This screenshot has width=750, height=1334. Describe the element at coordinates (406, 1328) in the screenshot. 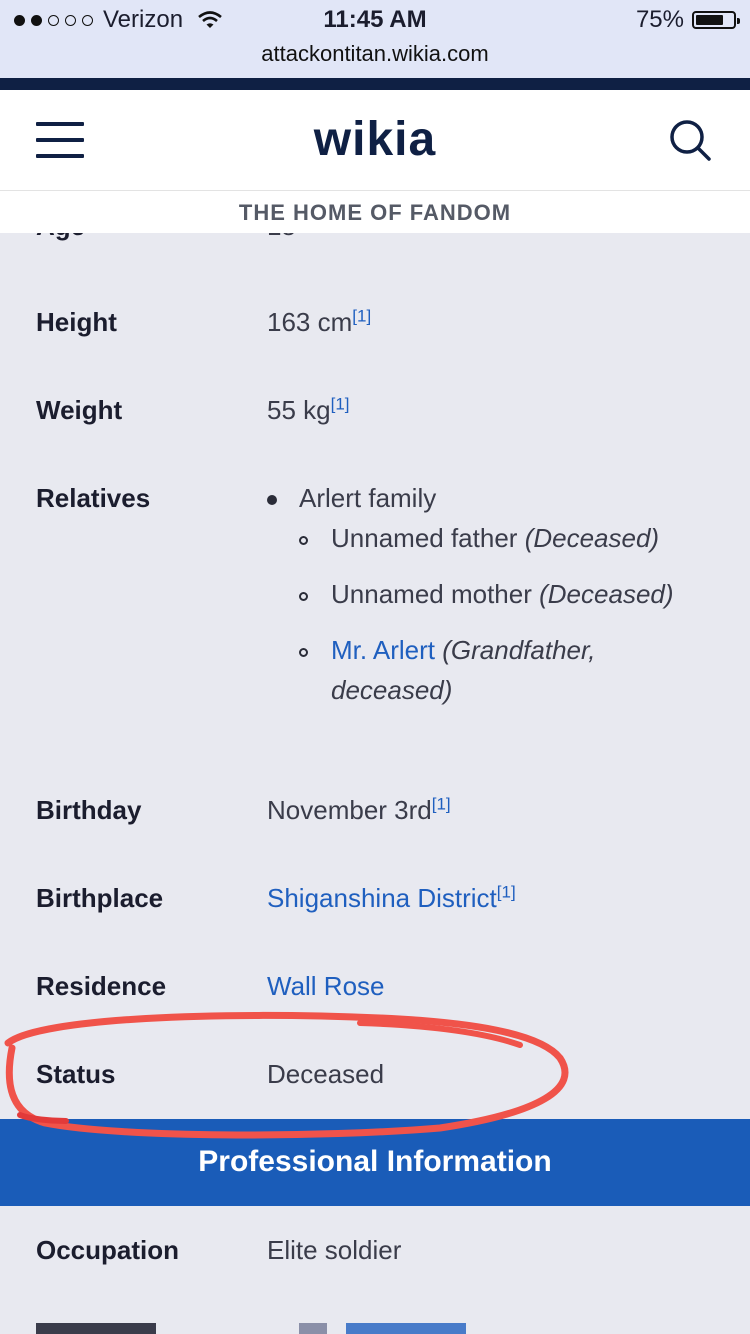

I see `cutoff-link-fragment` at that location.